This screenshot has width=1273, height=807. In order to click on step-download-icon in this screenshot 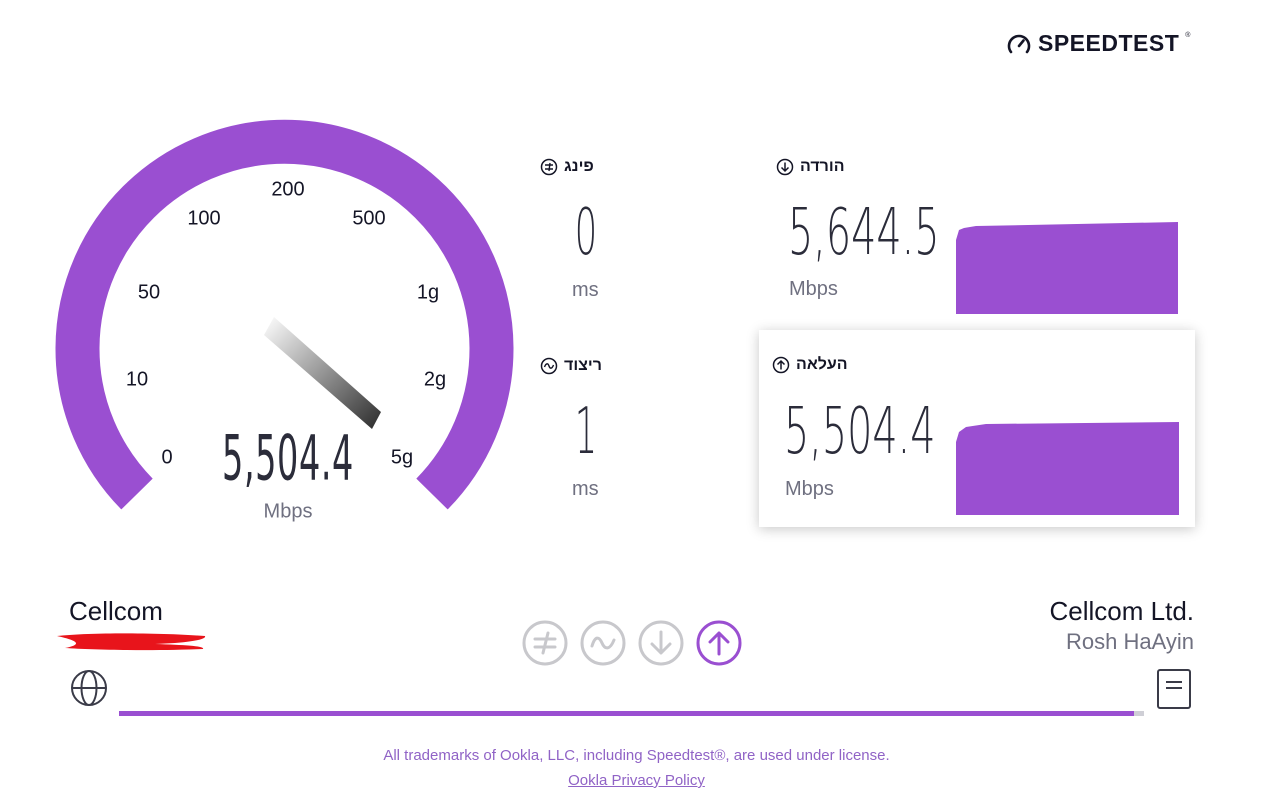, I will do `click(661, 643)`.